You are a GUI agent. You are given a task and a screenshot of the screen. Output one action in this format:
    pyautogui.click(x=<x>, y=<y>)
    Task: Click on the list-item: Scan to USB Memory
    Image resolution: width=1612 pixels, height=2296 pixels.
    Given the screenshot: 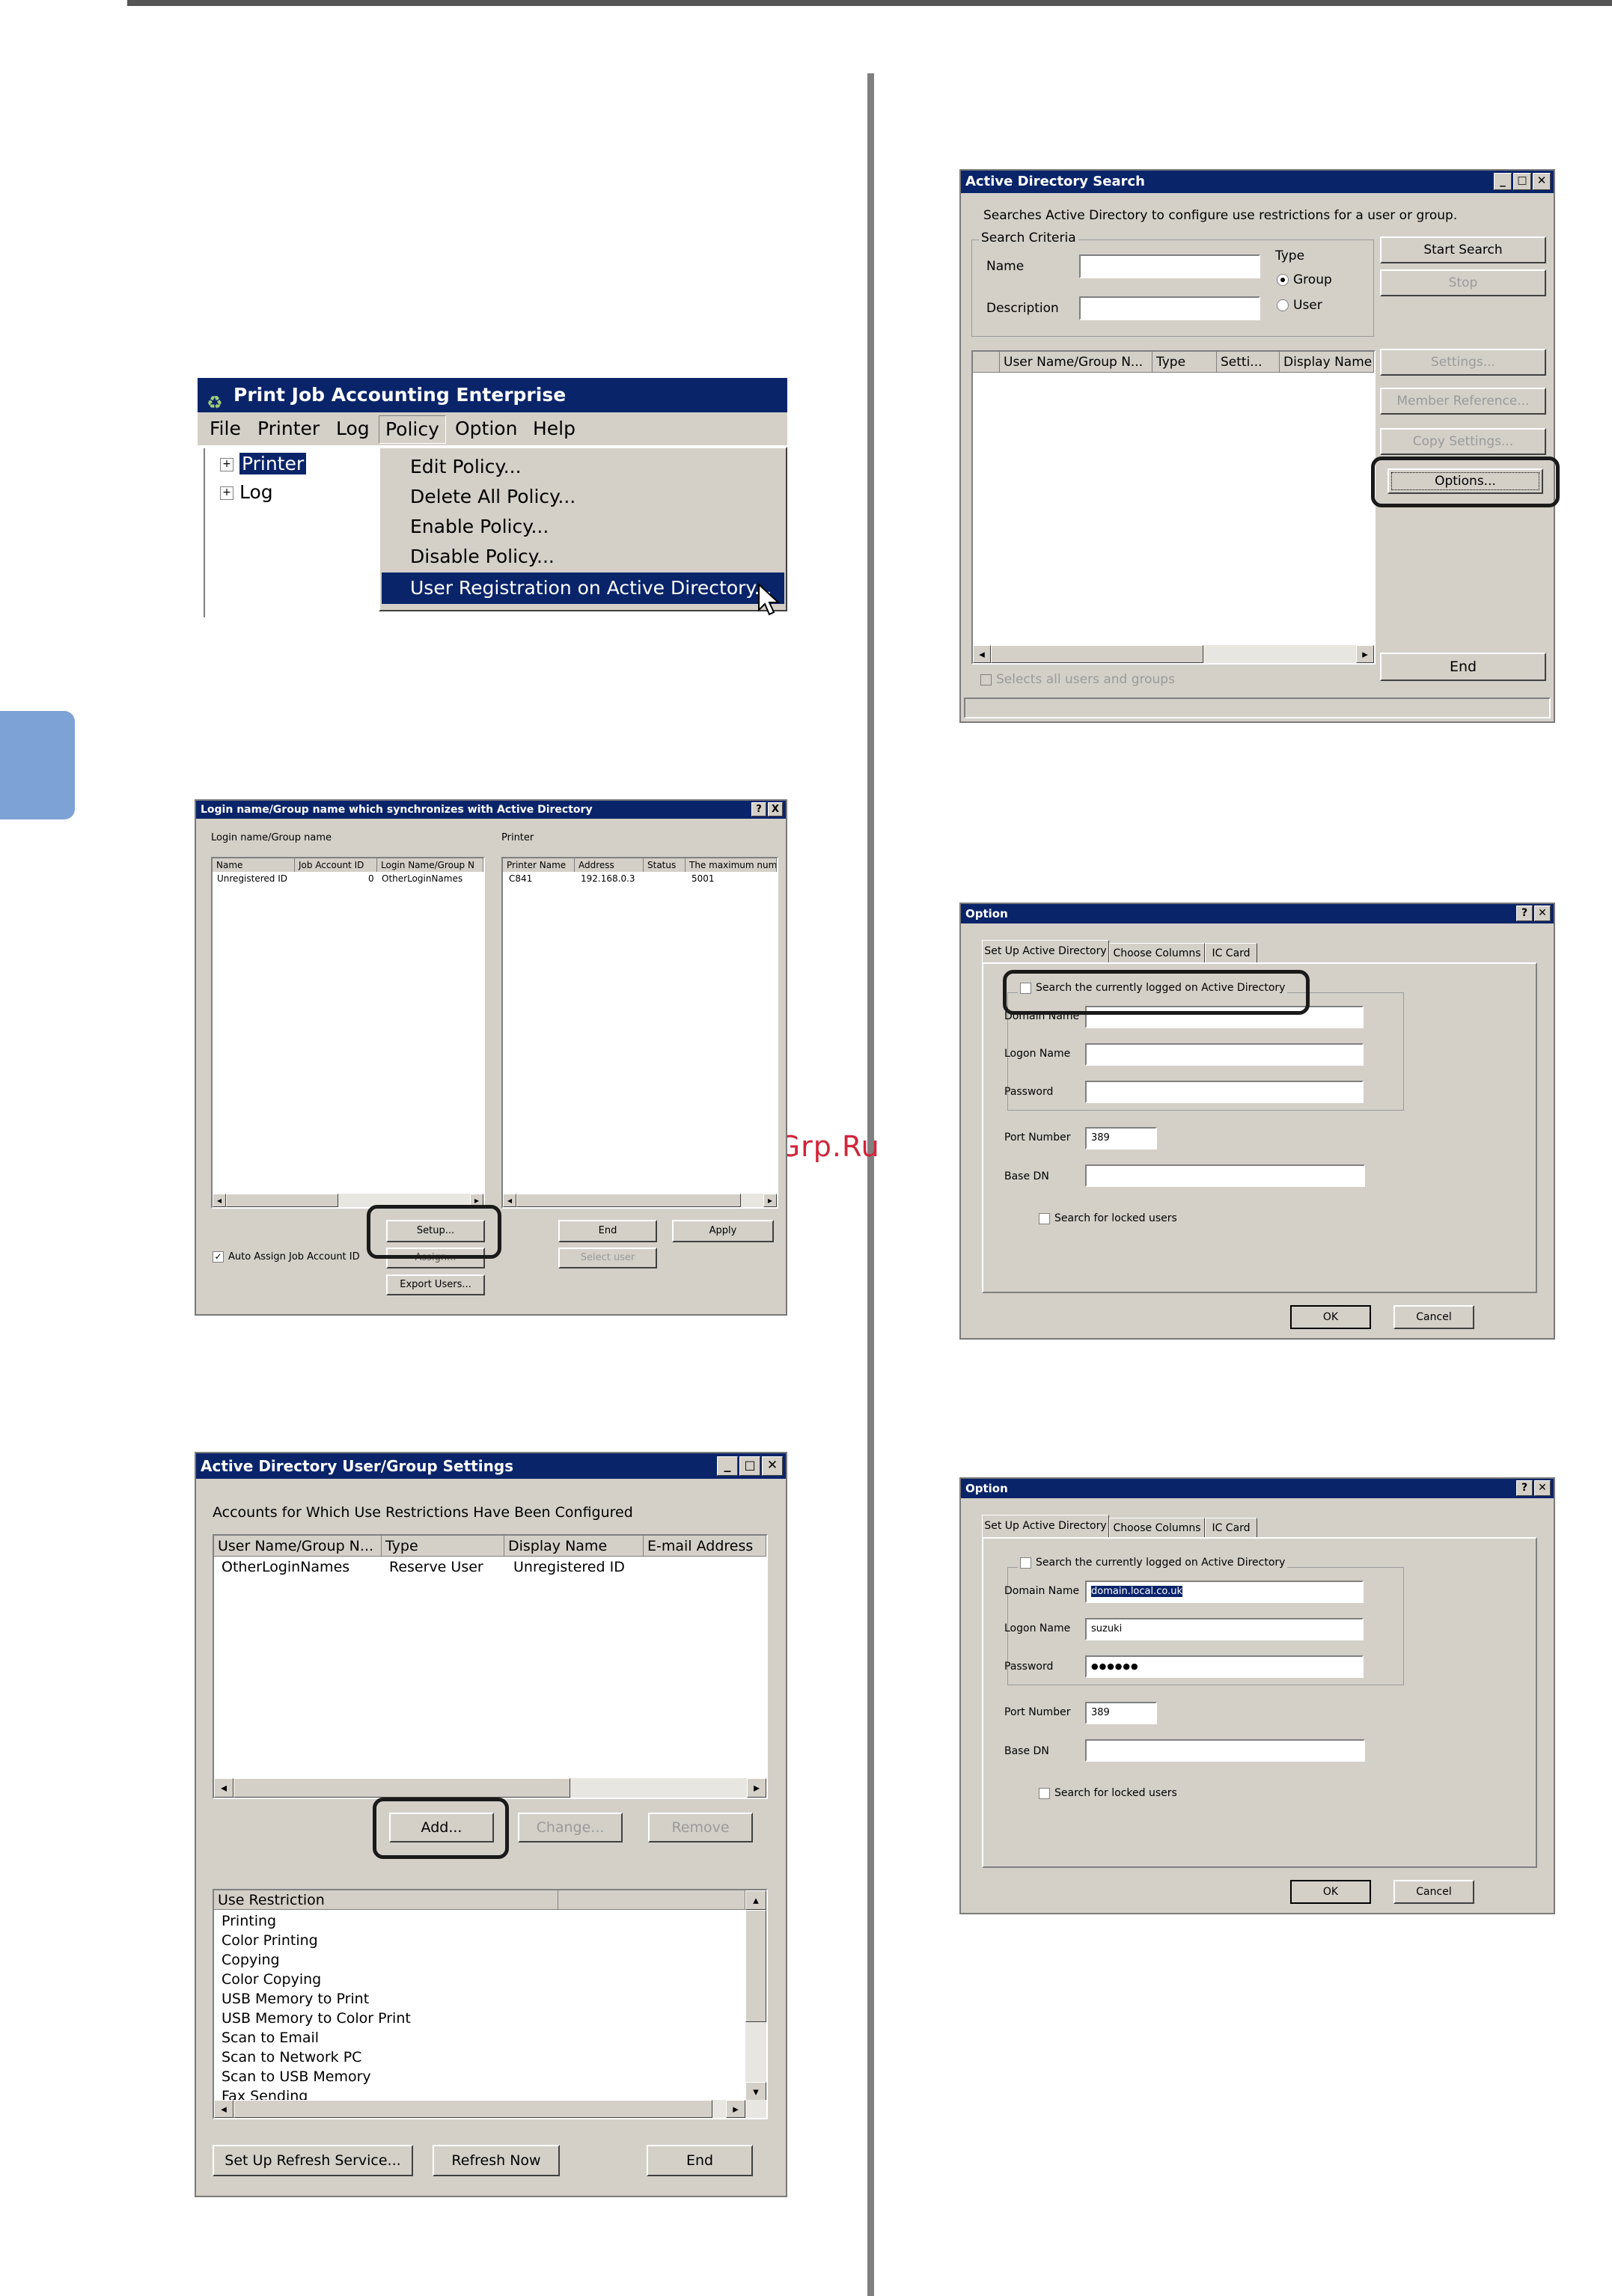 What is the action you would take?
    pyautogui.click(x=316, y=2076)
    